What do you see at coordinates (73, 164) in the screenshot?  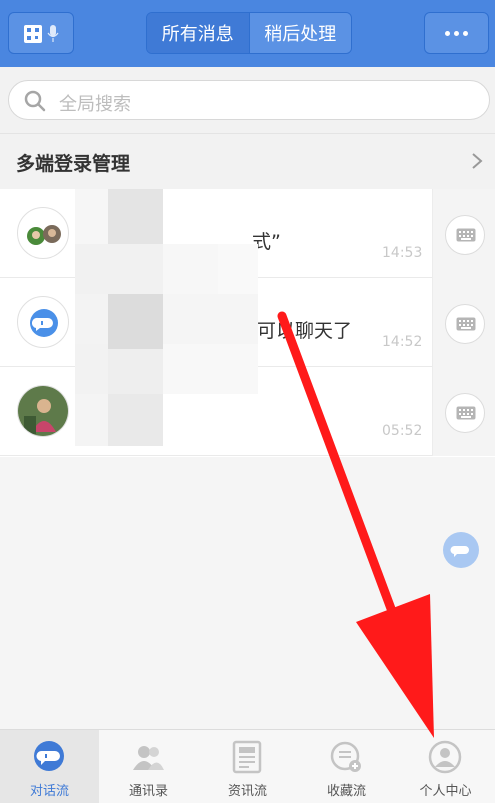 I see `section-title: 多端登录管理` at bounding box center [73, 164].